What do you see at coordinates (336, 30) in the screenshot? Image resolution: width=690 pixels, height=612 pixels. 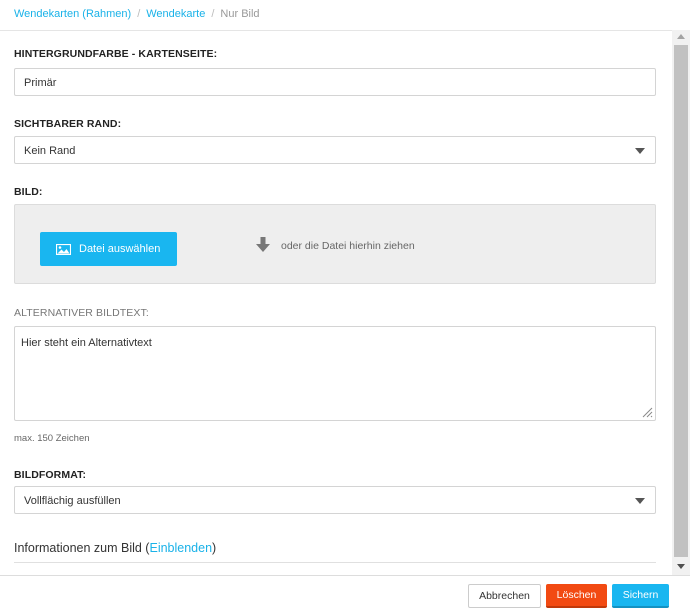 I see `header-divider` at bounding box center [336, 30].